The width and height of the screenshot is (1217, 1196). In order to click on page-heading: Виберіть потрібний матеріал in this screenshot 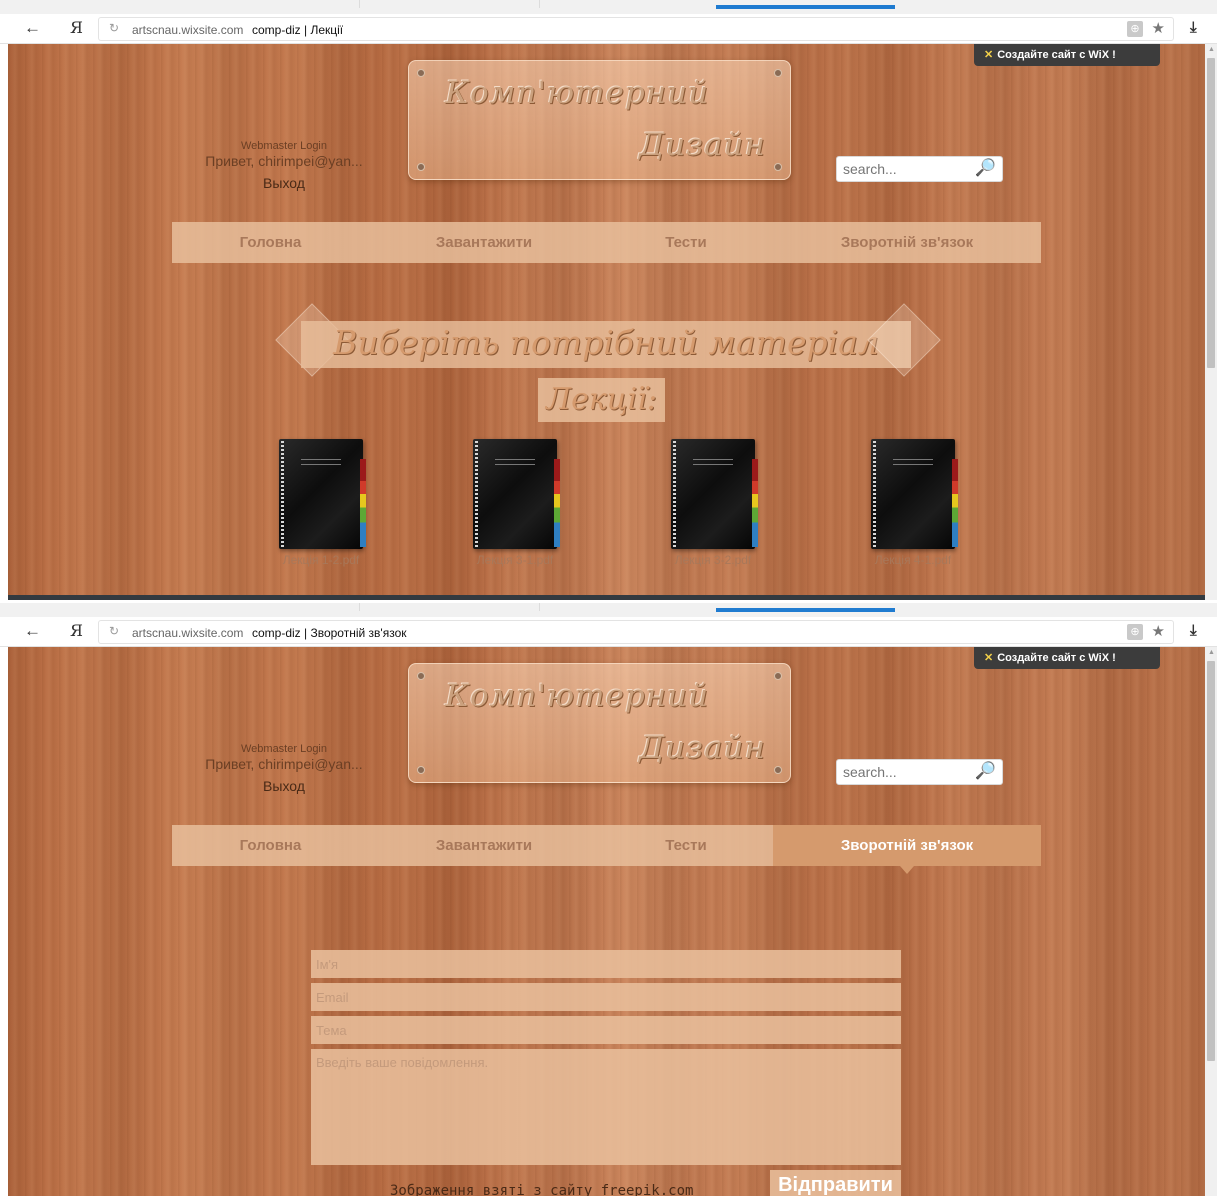, I will do `click(606, 342)`.